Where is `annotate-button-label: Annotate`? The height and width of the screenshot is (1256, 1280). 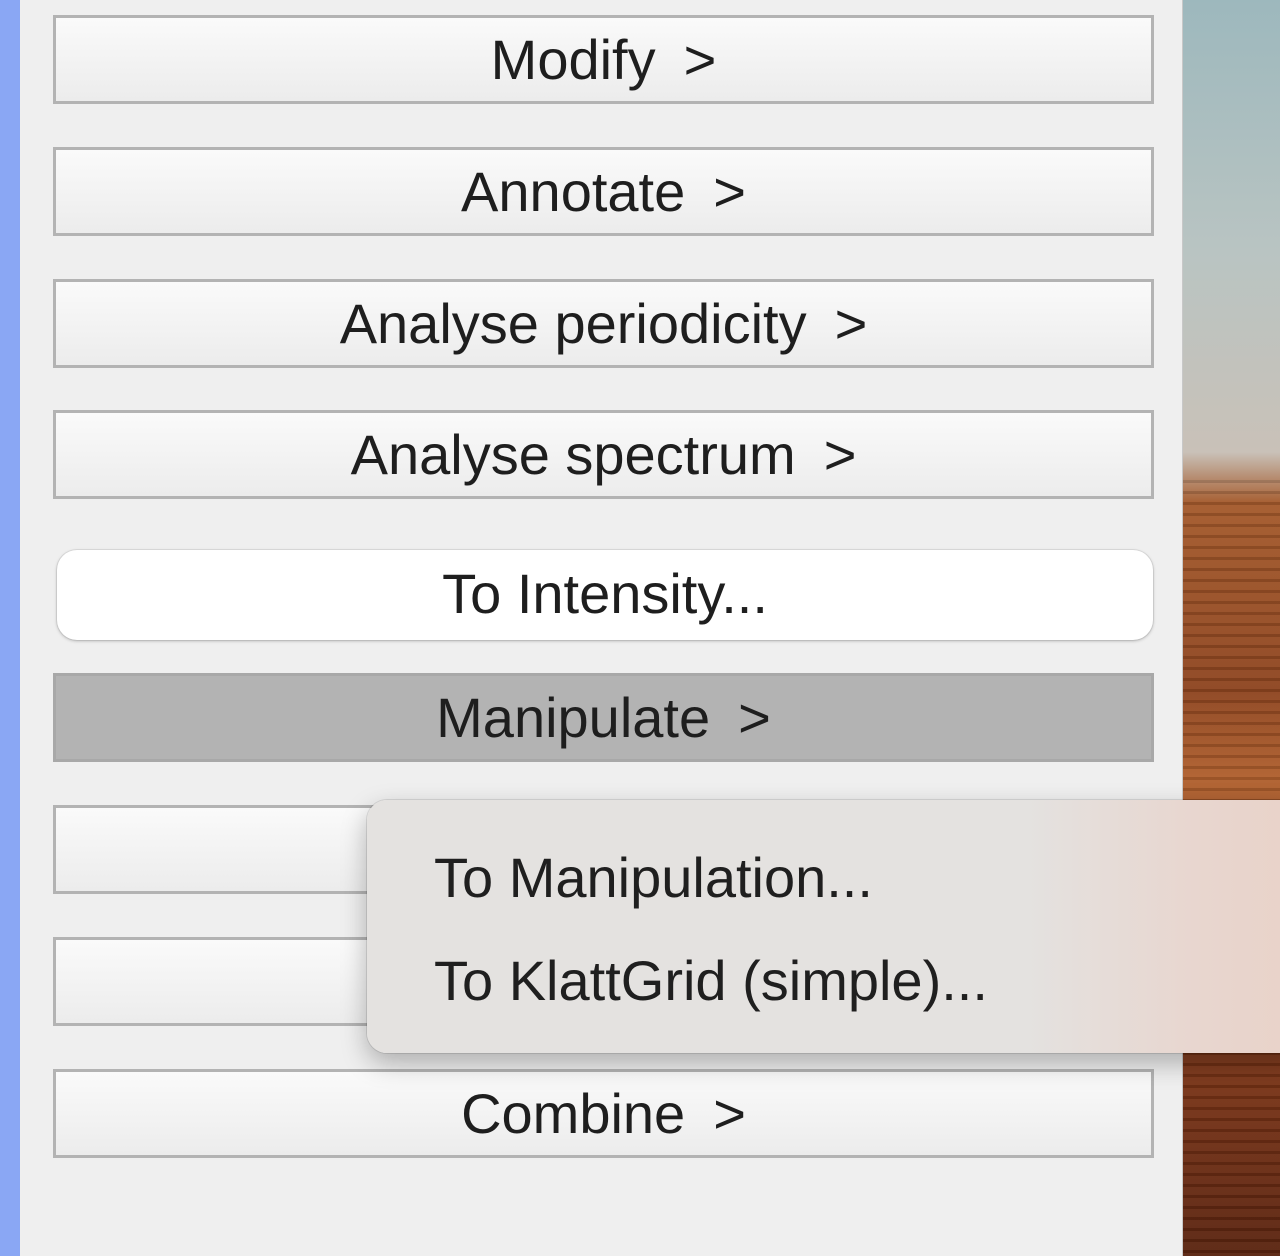 annotate-button-label: Annotate is located at coordinates (573, 191).